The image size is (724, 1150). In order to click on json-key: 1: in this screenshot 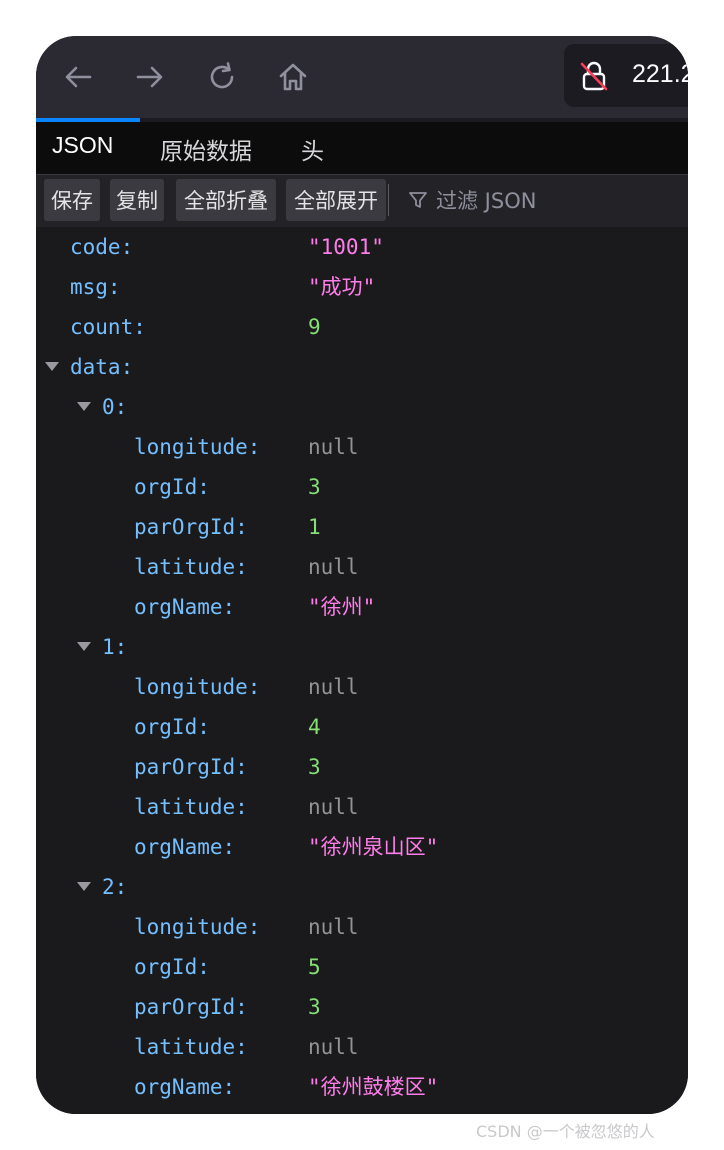, I will do `click(115, 647)`.